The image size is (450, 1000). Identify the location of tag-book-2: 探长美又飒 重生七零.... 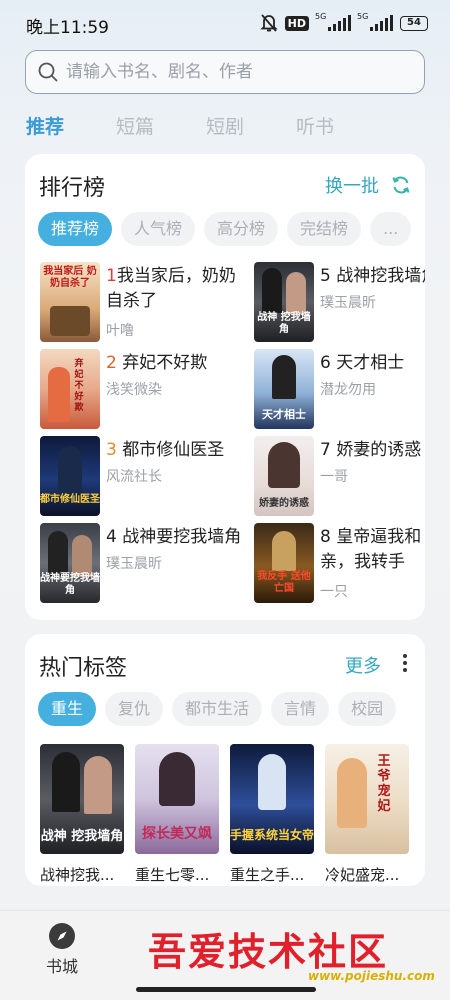
(177, 814).